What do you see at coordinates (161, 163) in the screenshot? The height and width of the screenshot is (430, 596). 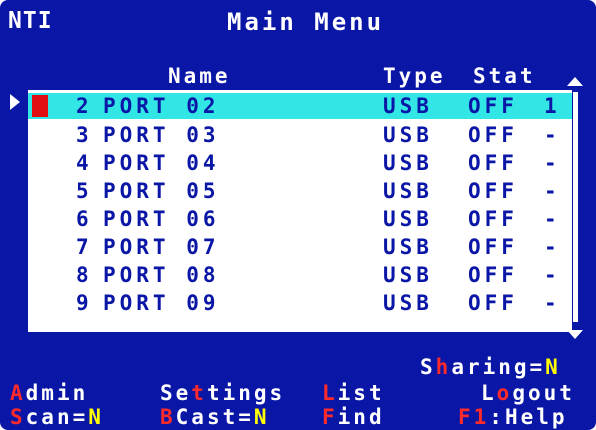 I see `port-name: PORT 04` at bounding box center [161, 163].